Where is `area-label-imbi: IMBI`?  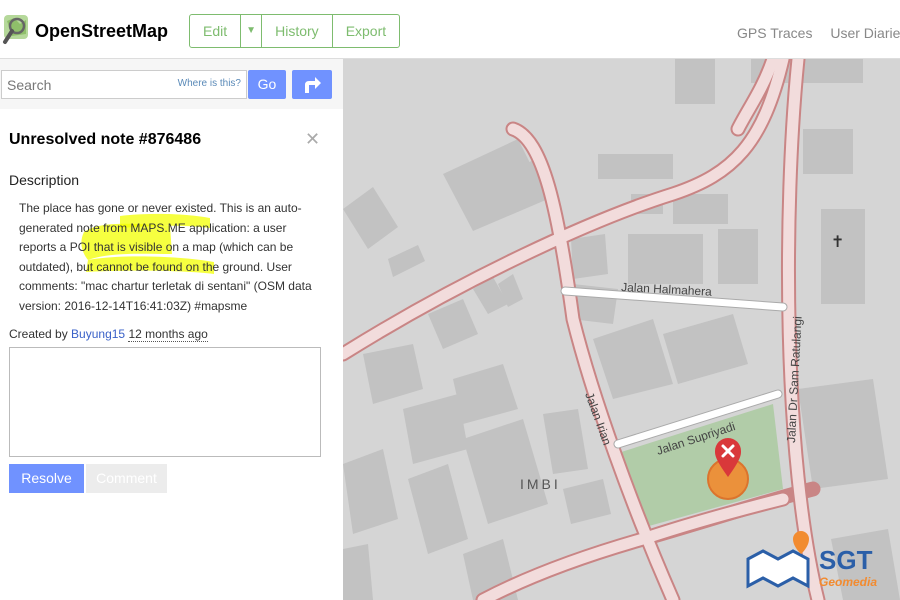 area-label-imbi: IMBI is located at coordinates (540, 484).